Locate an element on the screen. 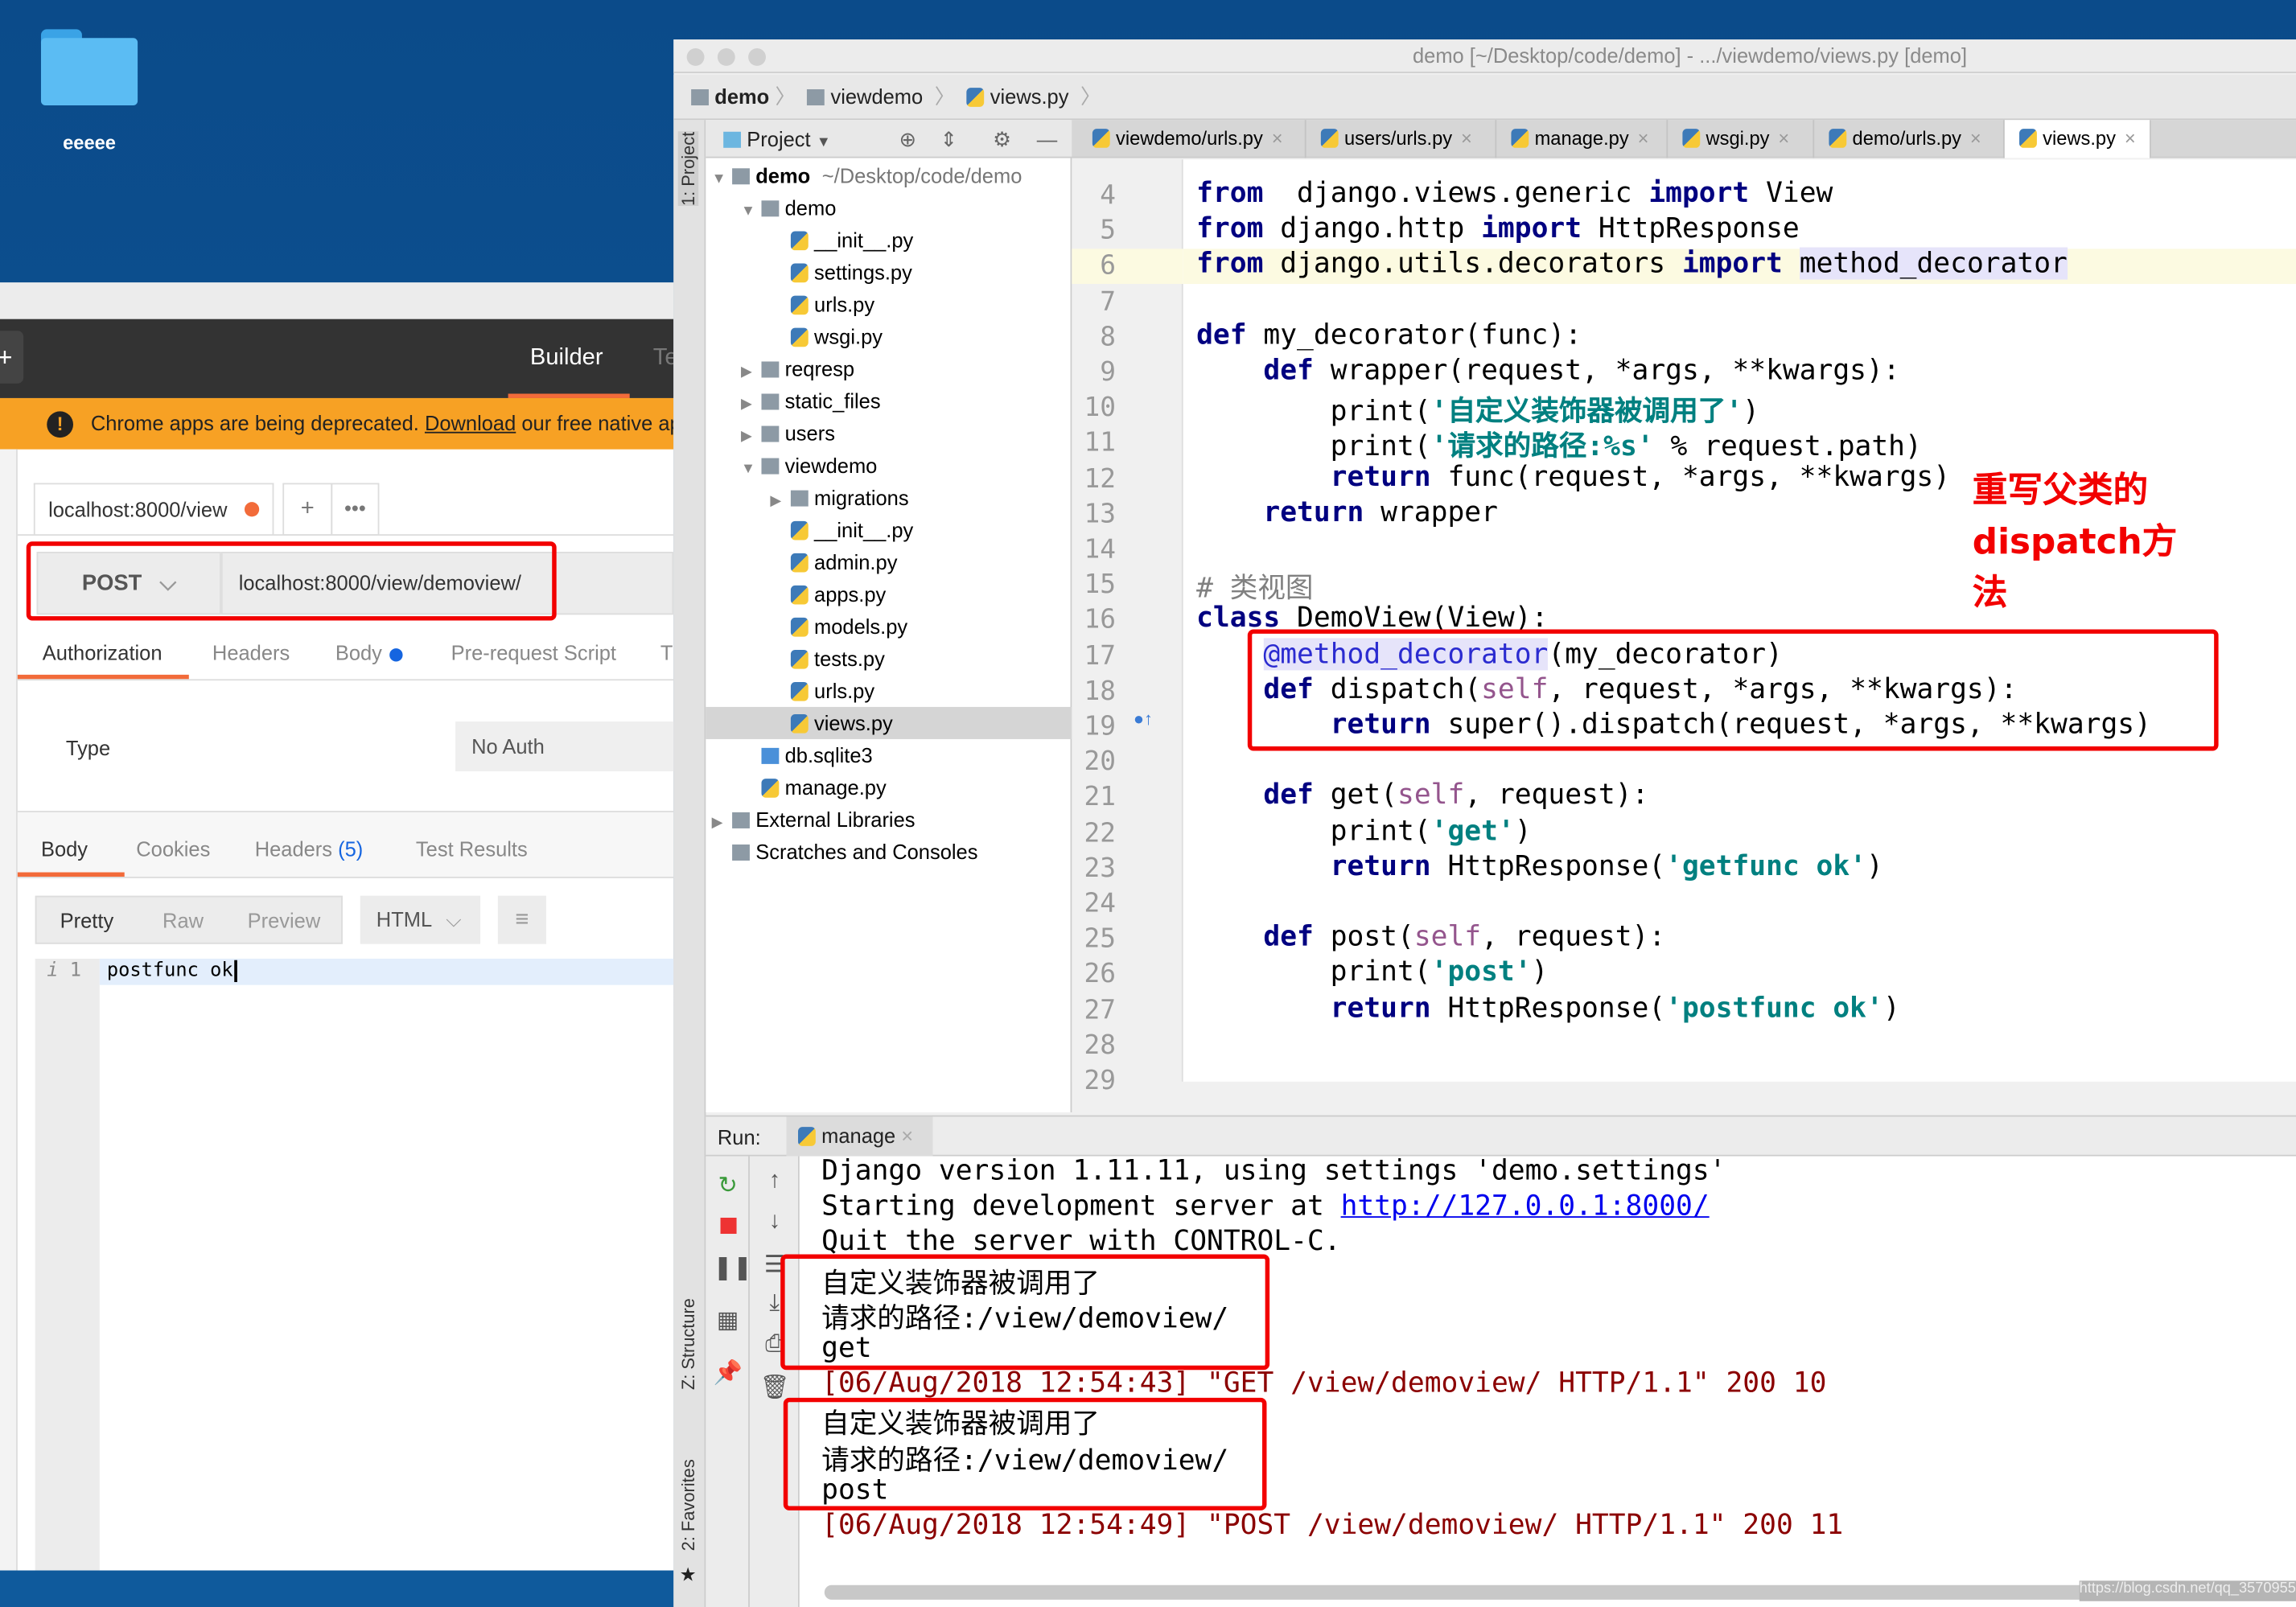 The width and height of the screenshot is (2296, 1607). breadcrumb-views: views.py is located at coordinates (1020, 97).